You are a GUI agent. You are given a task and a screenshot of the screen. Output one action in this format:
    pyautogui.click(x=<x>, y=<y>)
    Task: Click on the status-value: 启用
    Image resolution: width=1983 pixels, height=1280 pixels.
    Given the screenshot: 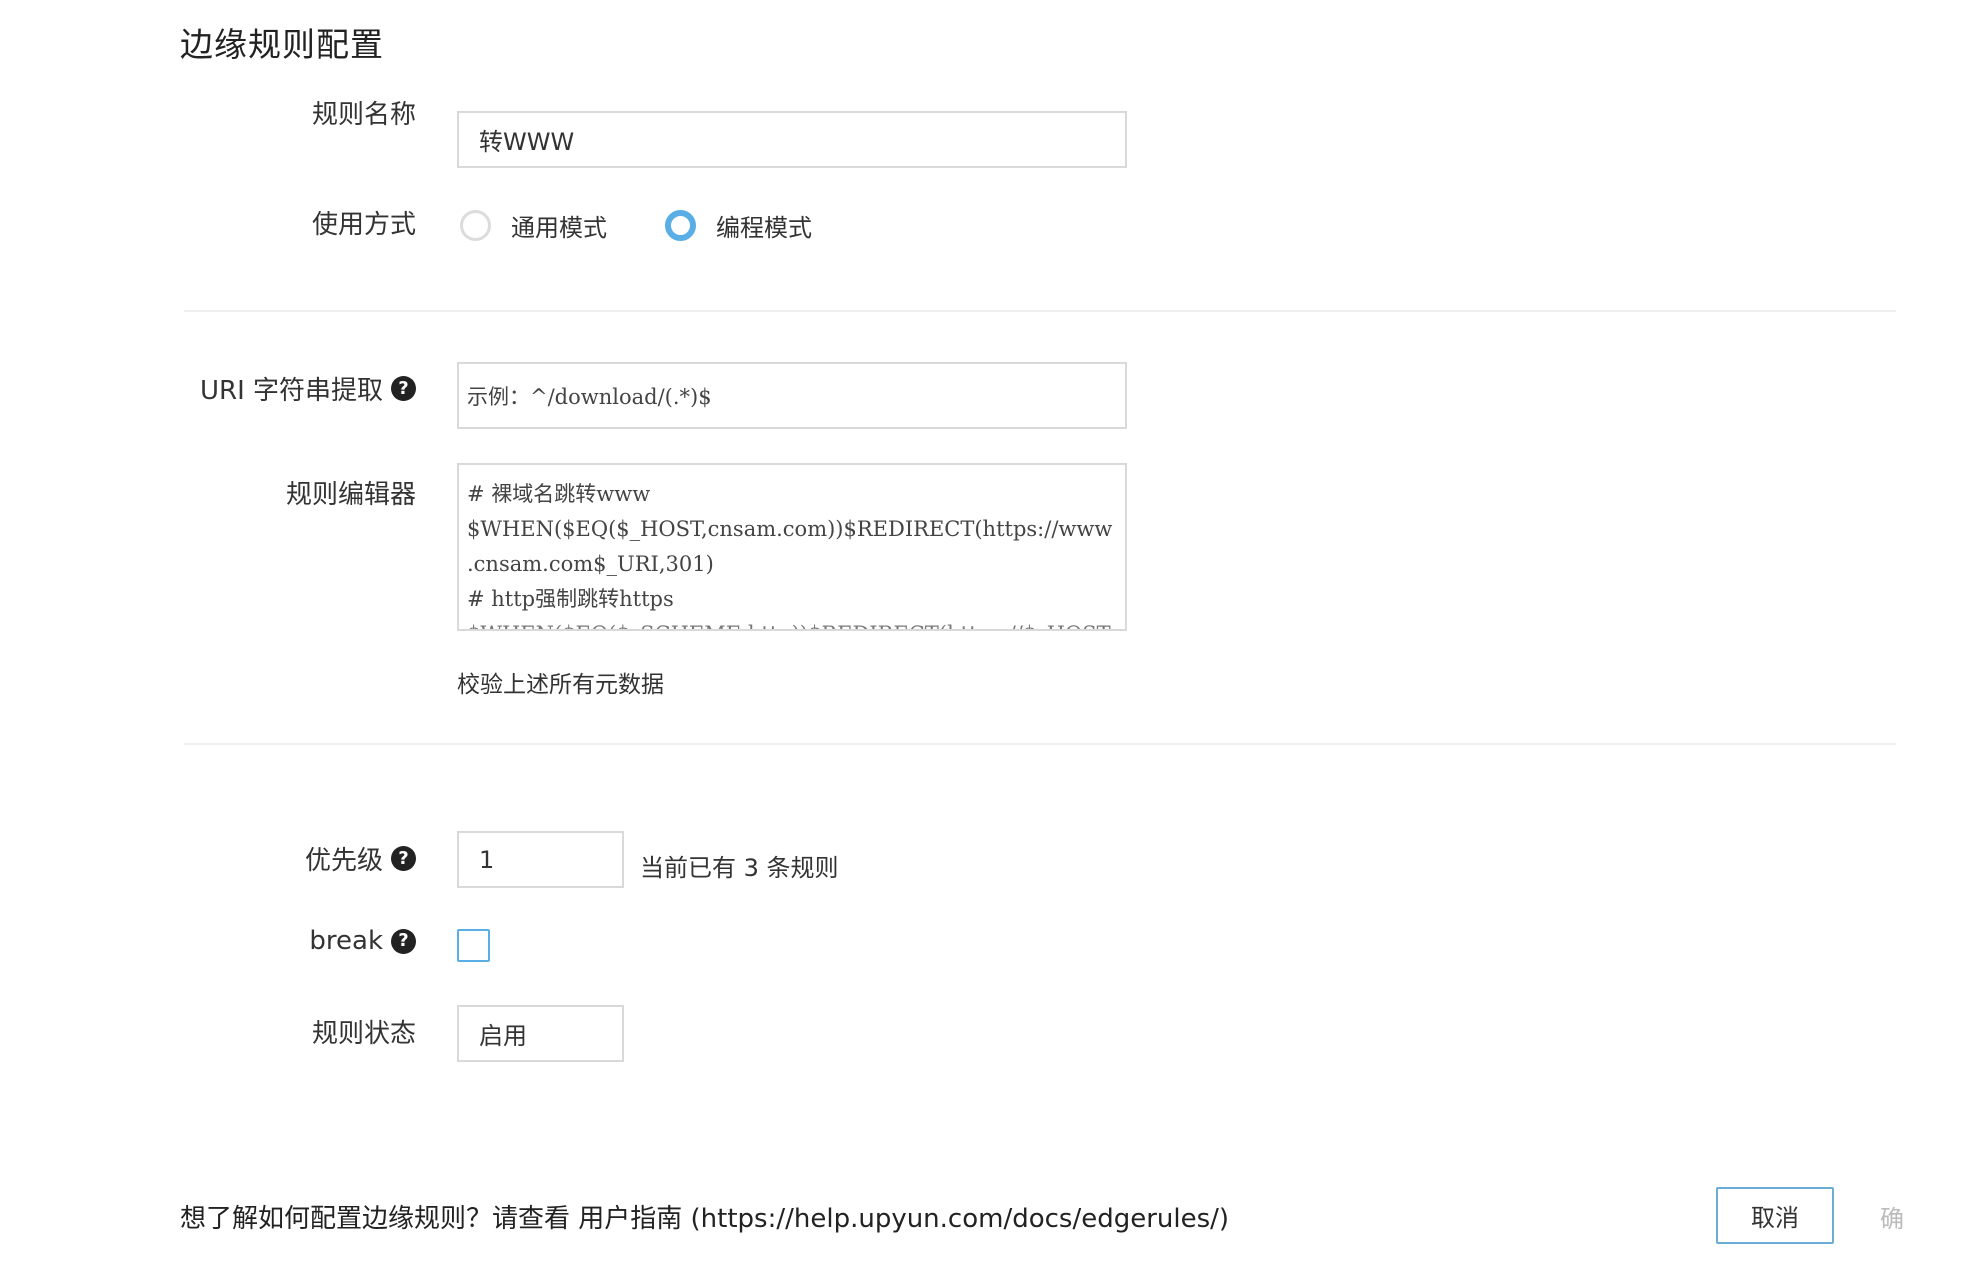 What is the action you would take?
    pyautogui.click(x=503, y=1036)
    